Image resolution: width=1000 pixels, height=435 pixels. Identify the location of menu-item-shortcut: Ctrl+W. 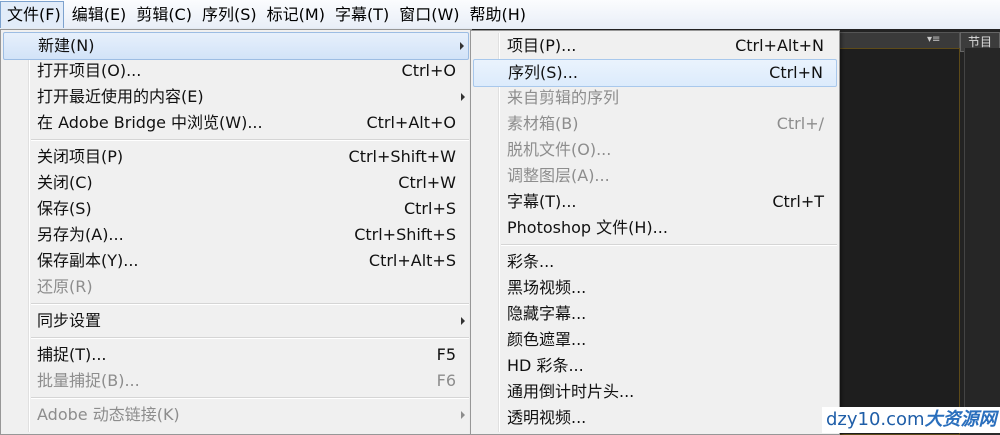
(427, 182).